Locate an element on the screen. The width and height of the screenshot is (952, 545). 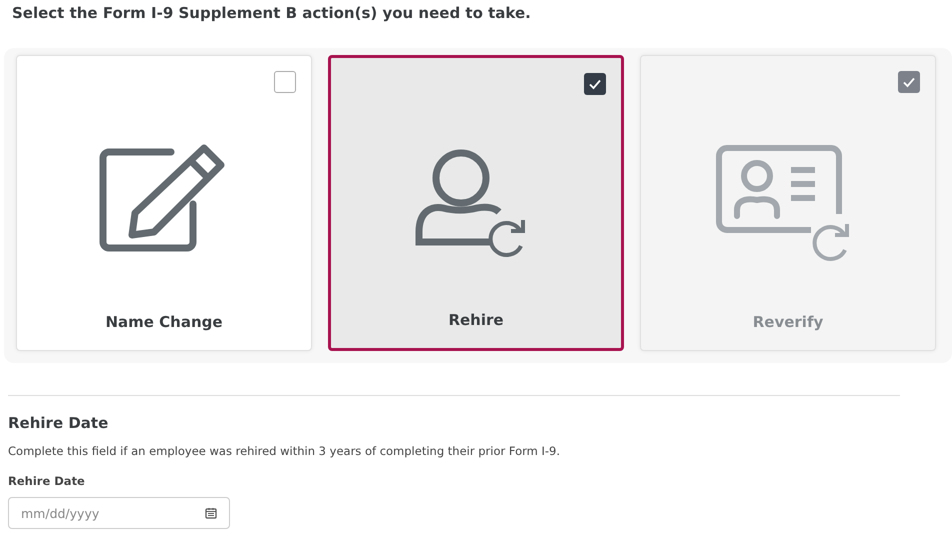
card-label: Rehire is located at coordinates (476, 320).